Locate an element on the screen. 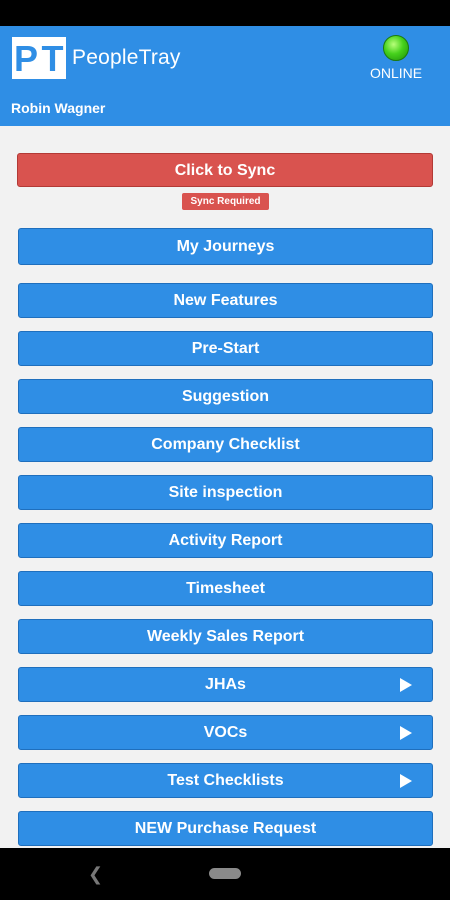 Image resolution: width=450 pixels, height=900 pixels. menu-item-company-checklist: Company Checklist is located at coordinates (225, 444).